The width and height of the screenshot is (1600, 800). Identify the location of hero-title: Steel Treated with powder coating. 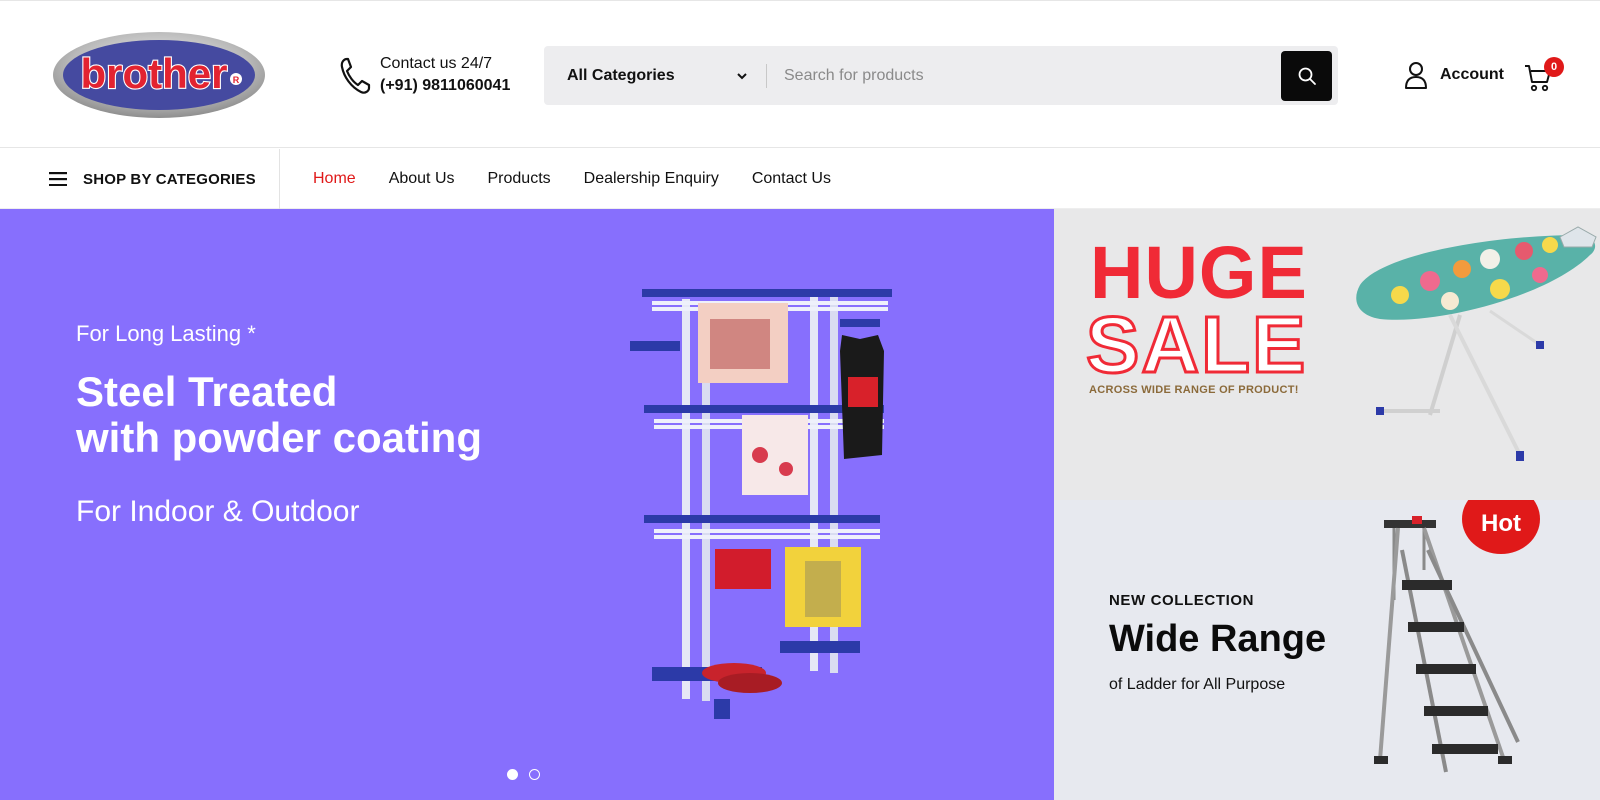
(279, 415).